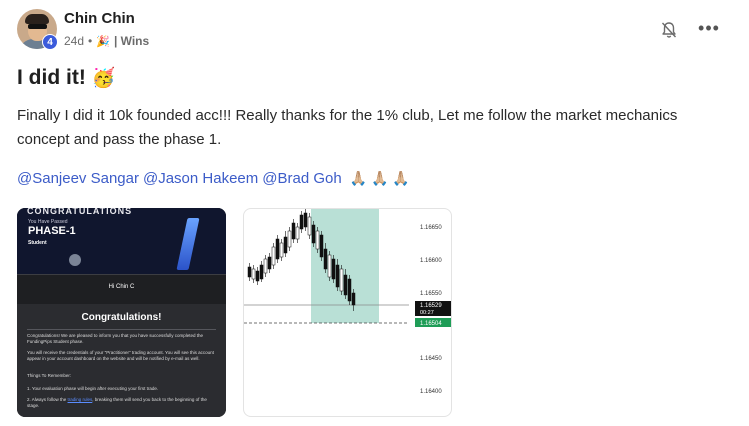  I want to click on post-category: | Wins, so click(131, 41).